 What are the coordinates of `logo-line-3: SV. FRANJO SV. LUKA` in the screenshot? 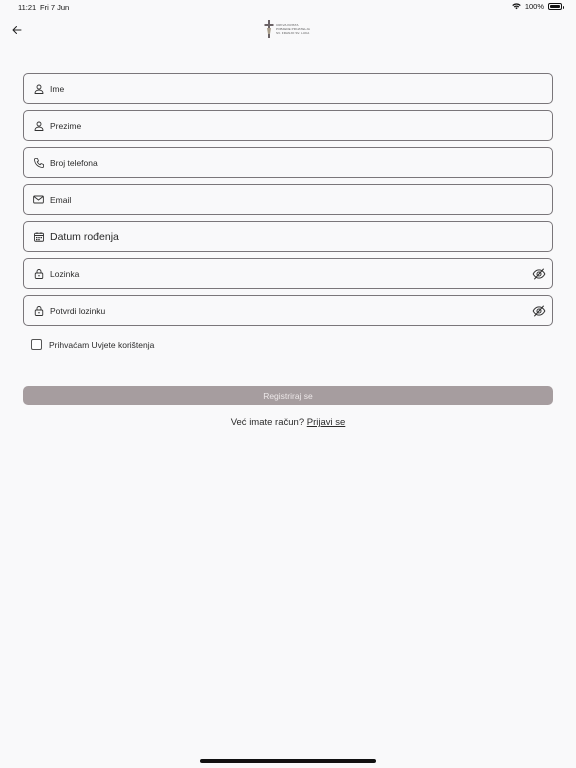 It's located at (293, 33).